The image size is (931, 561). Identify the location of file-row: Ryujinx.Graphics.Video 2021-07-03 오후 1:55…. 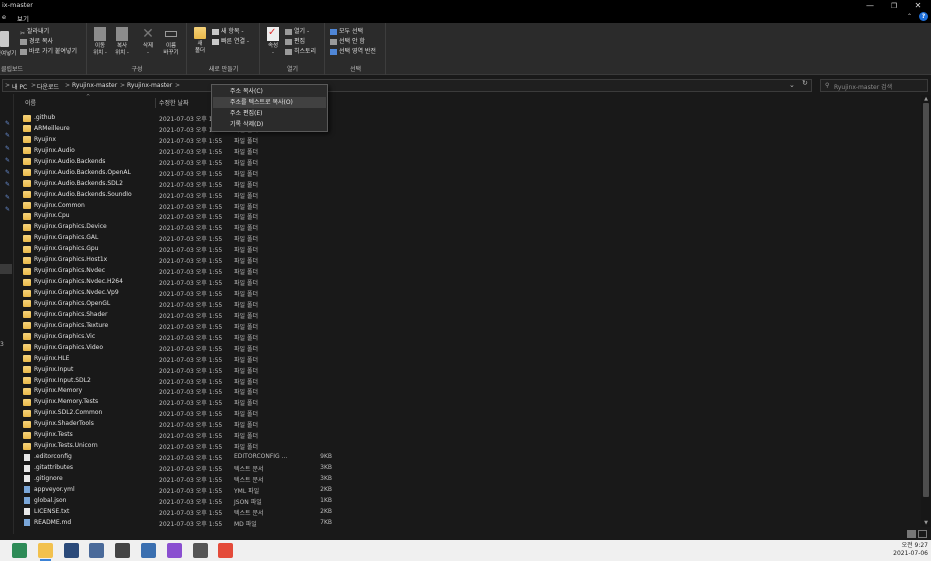
(410, 348).